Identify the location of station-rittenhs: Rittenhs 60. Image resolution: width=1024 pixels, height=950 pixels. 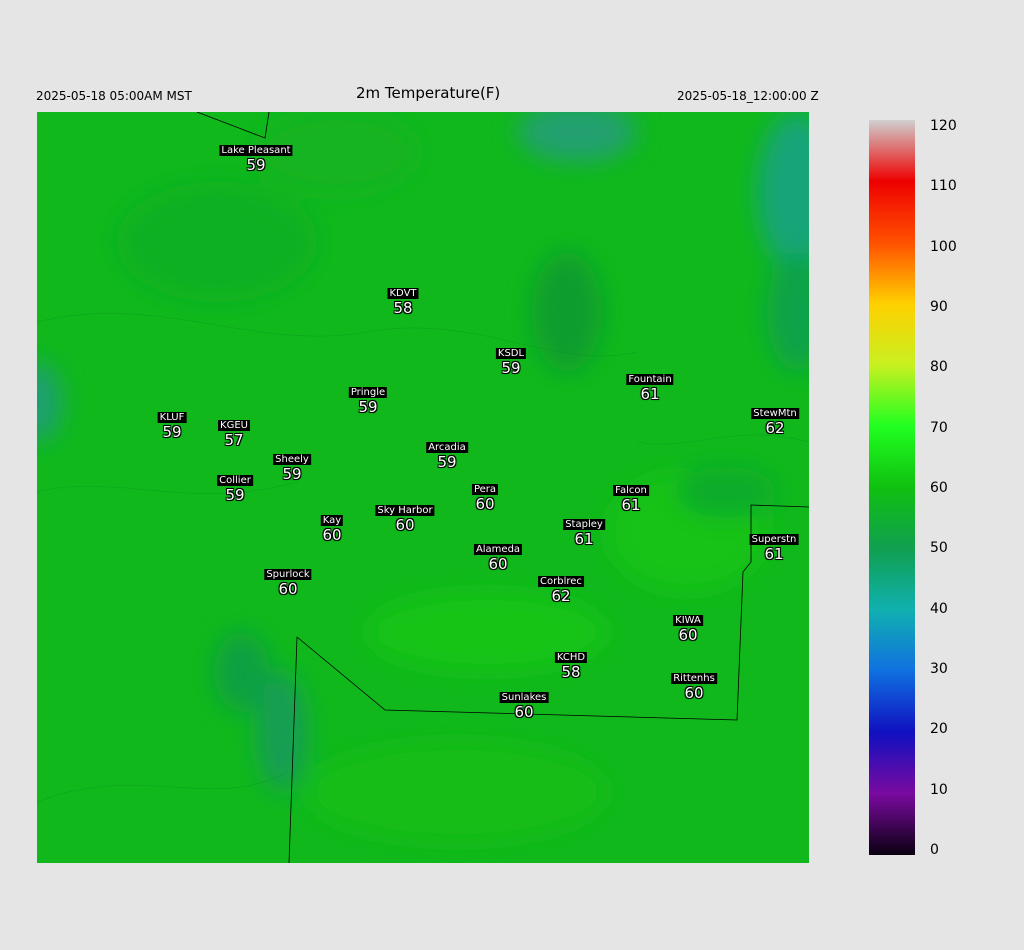
(694, 683).